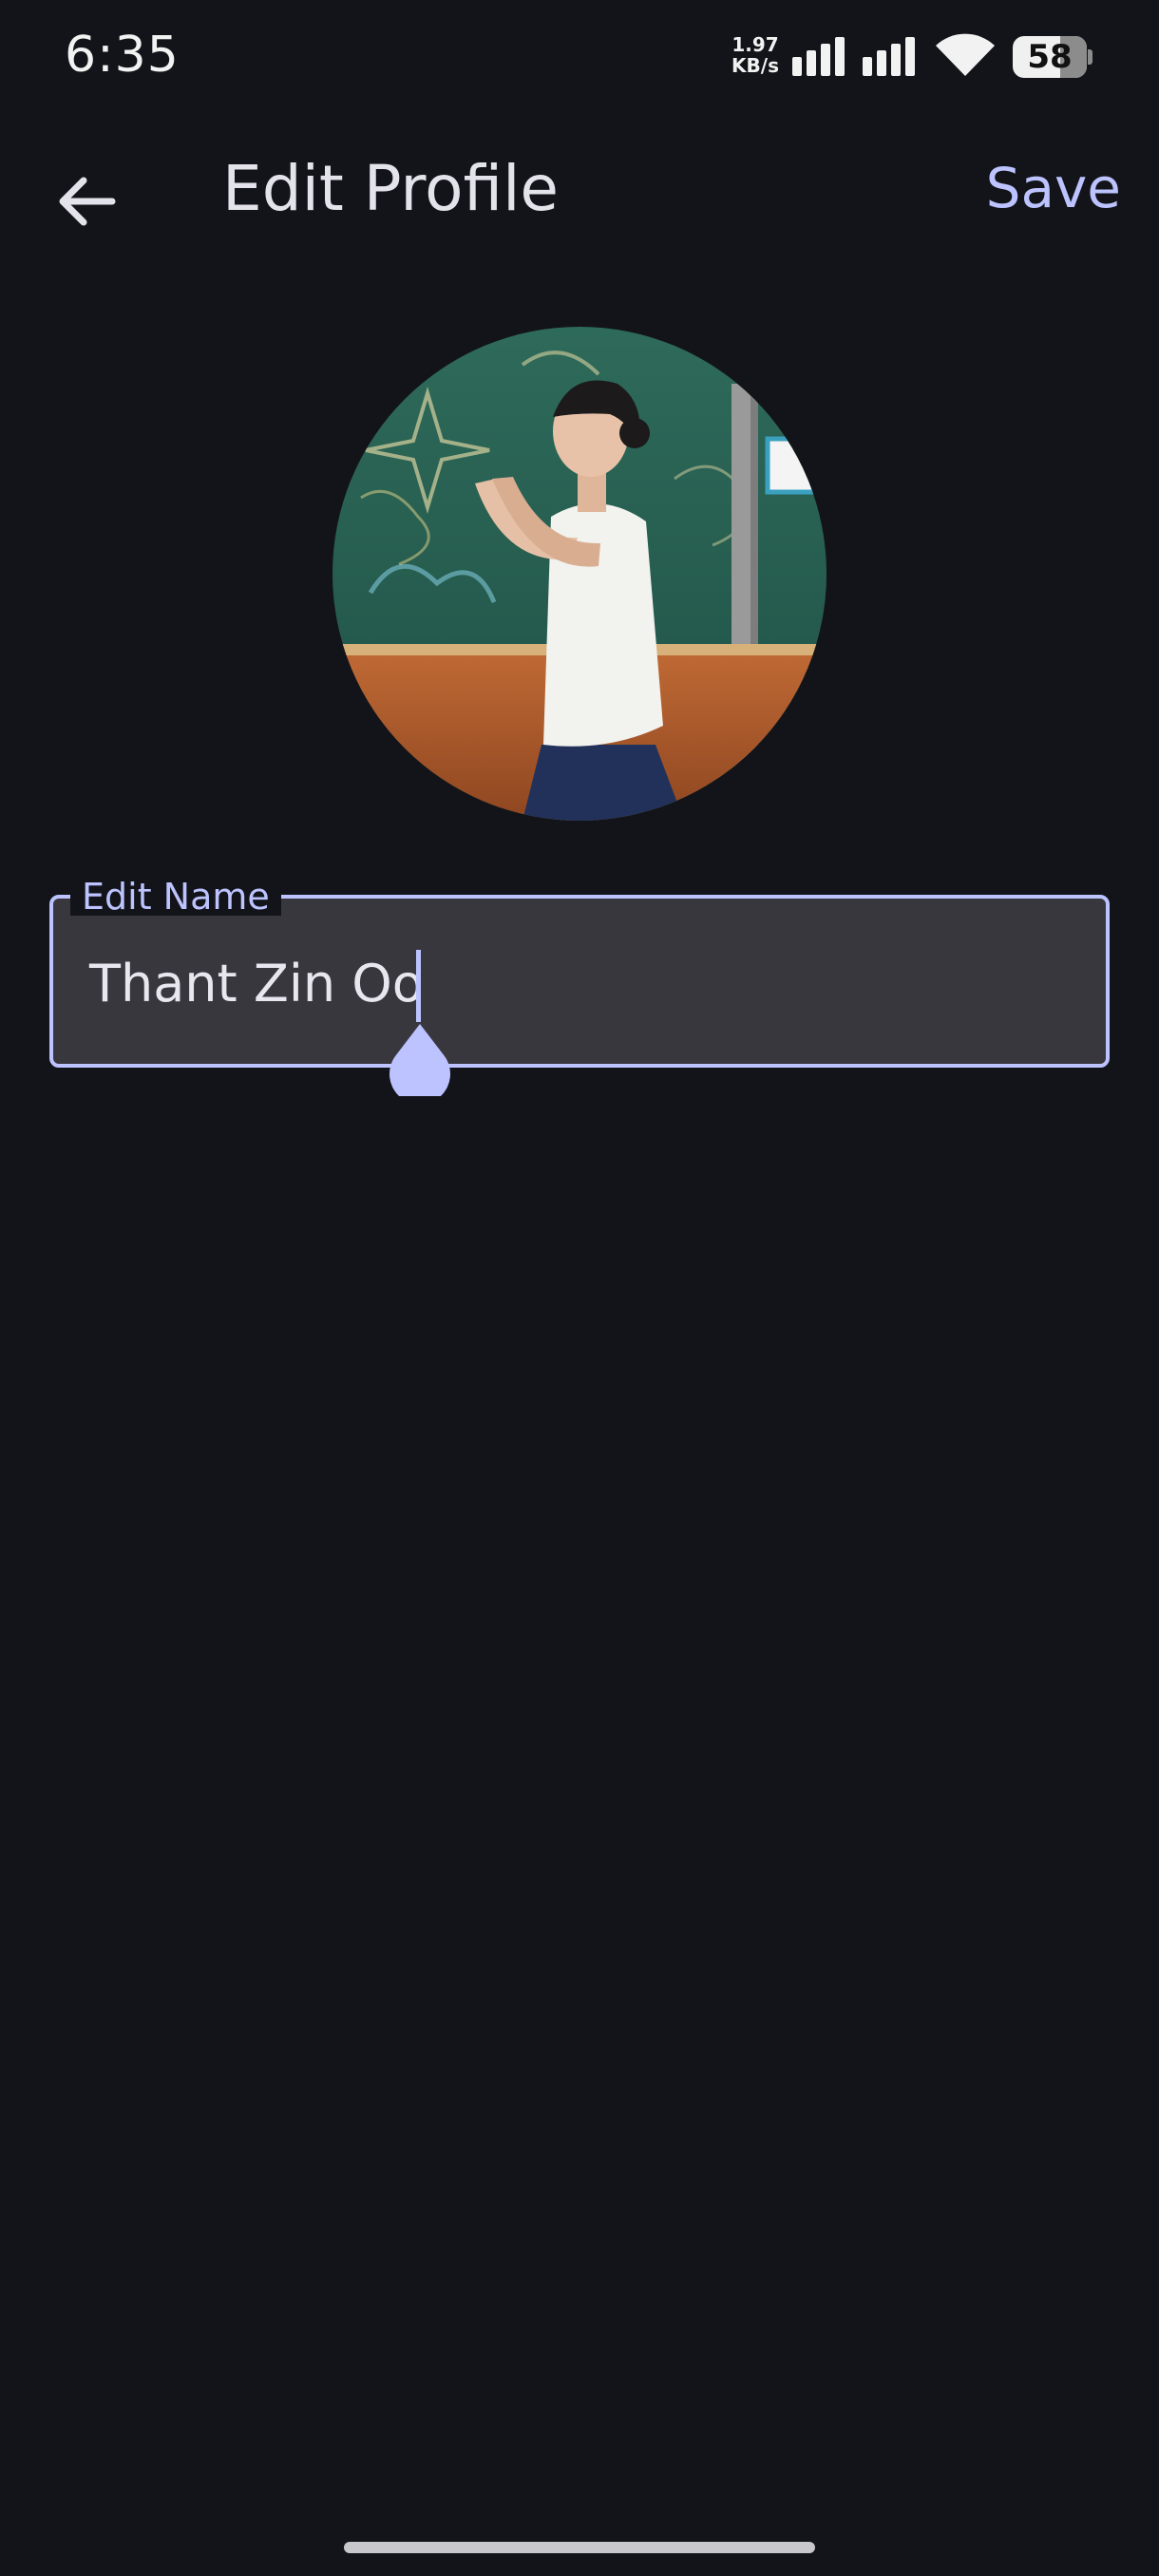  What do you see at coordinates (755, 65) in the screenshot?
I see `network-speed-unit: KB/s` at bounding box center [755, 65].